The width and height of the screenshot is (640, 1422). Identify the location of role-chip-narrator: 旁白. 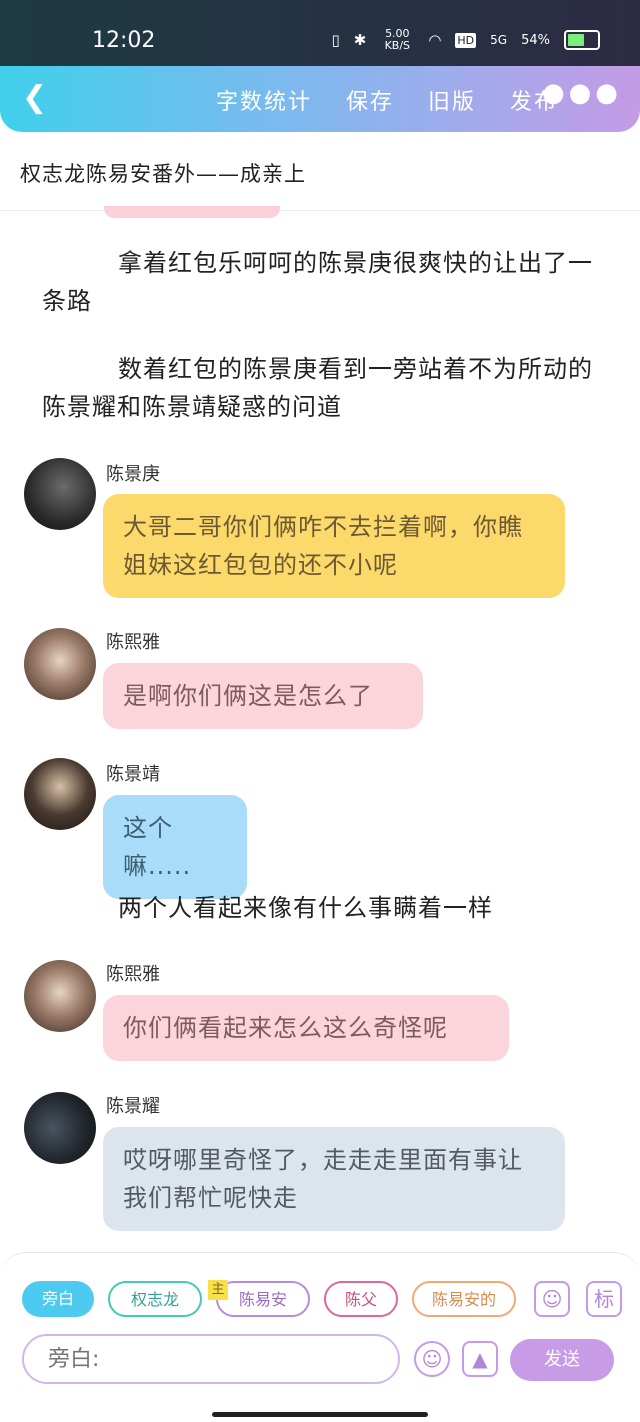
(58, 1299).